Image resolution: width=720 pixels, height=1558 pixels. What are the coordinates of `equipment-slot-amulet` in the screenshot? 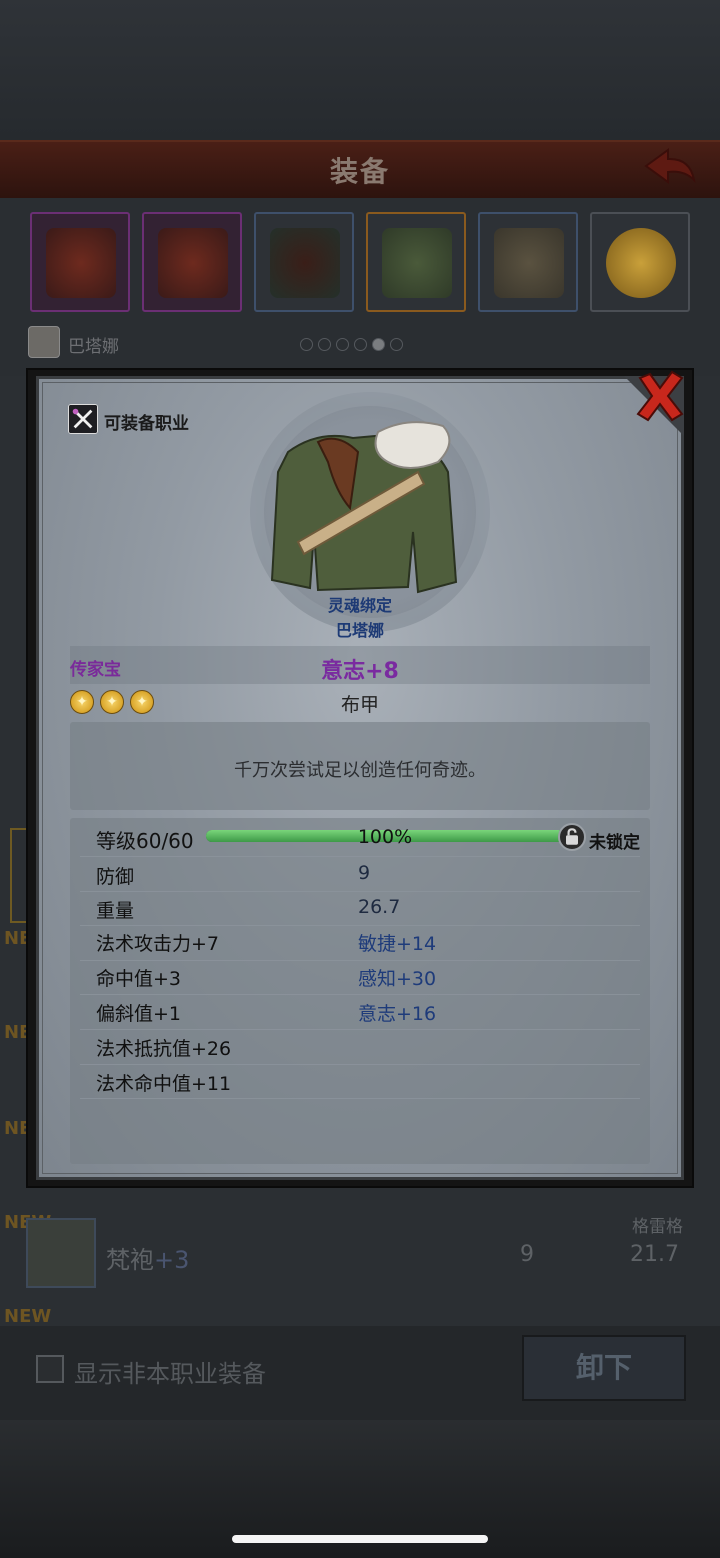 It's located at (640, 262).